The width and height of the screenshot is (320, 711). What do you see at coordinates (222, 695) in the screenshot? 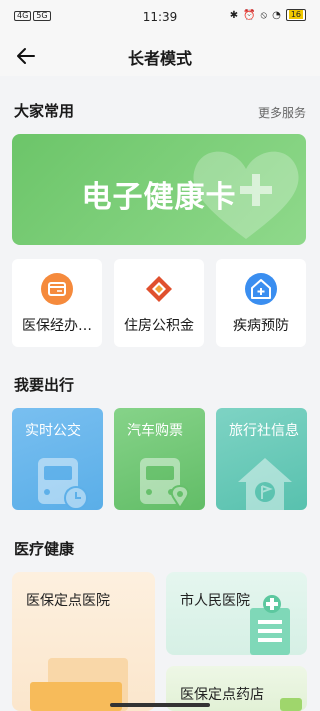
I see `medical-tile-label: 医保定点药店` at bounding box center [222, 695].